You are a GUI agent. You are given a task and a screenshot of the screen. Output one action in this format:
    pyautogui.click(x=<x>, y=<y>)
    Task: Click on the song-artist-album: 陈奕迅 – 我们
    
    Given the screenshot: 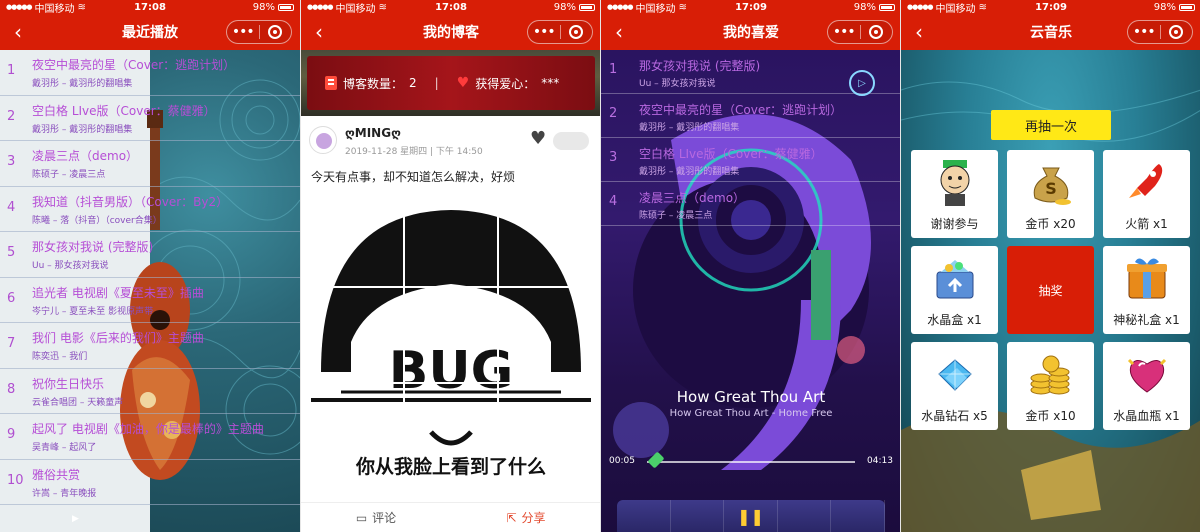 What is the action you would take?
    pyautogui.click(x=60, y=357)
    